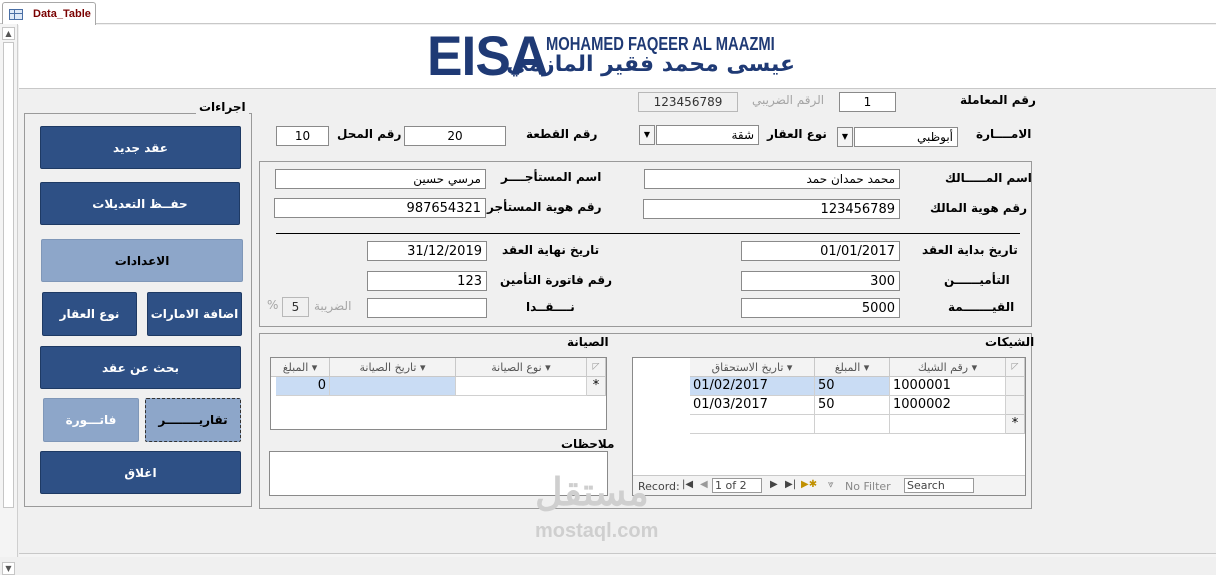 The height and width of the screenshot is (575, 1216). What do you see at coordinates (427, 308) in the screenshot?
I see `cash-field` at bounding box center [427, 308].